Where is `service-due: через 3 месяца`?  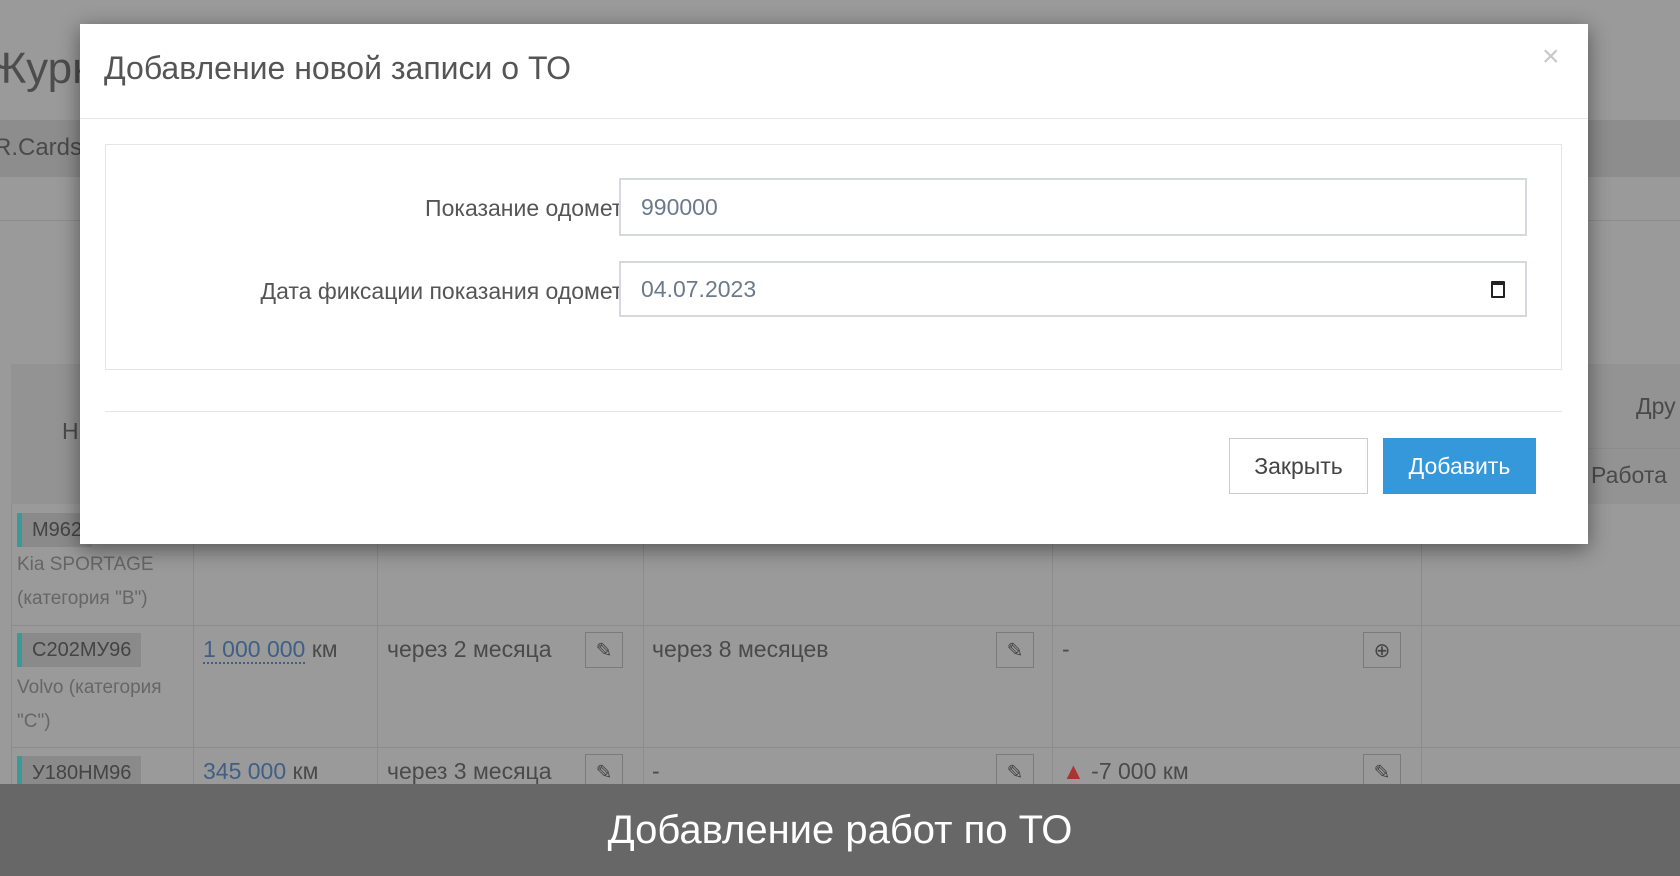 service-due: через 3 месяца is located at coordinates (469, 771).